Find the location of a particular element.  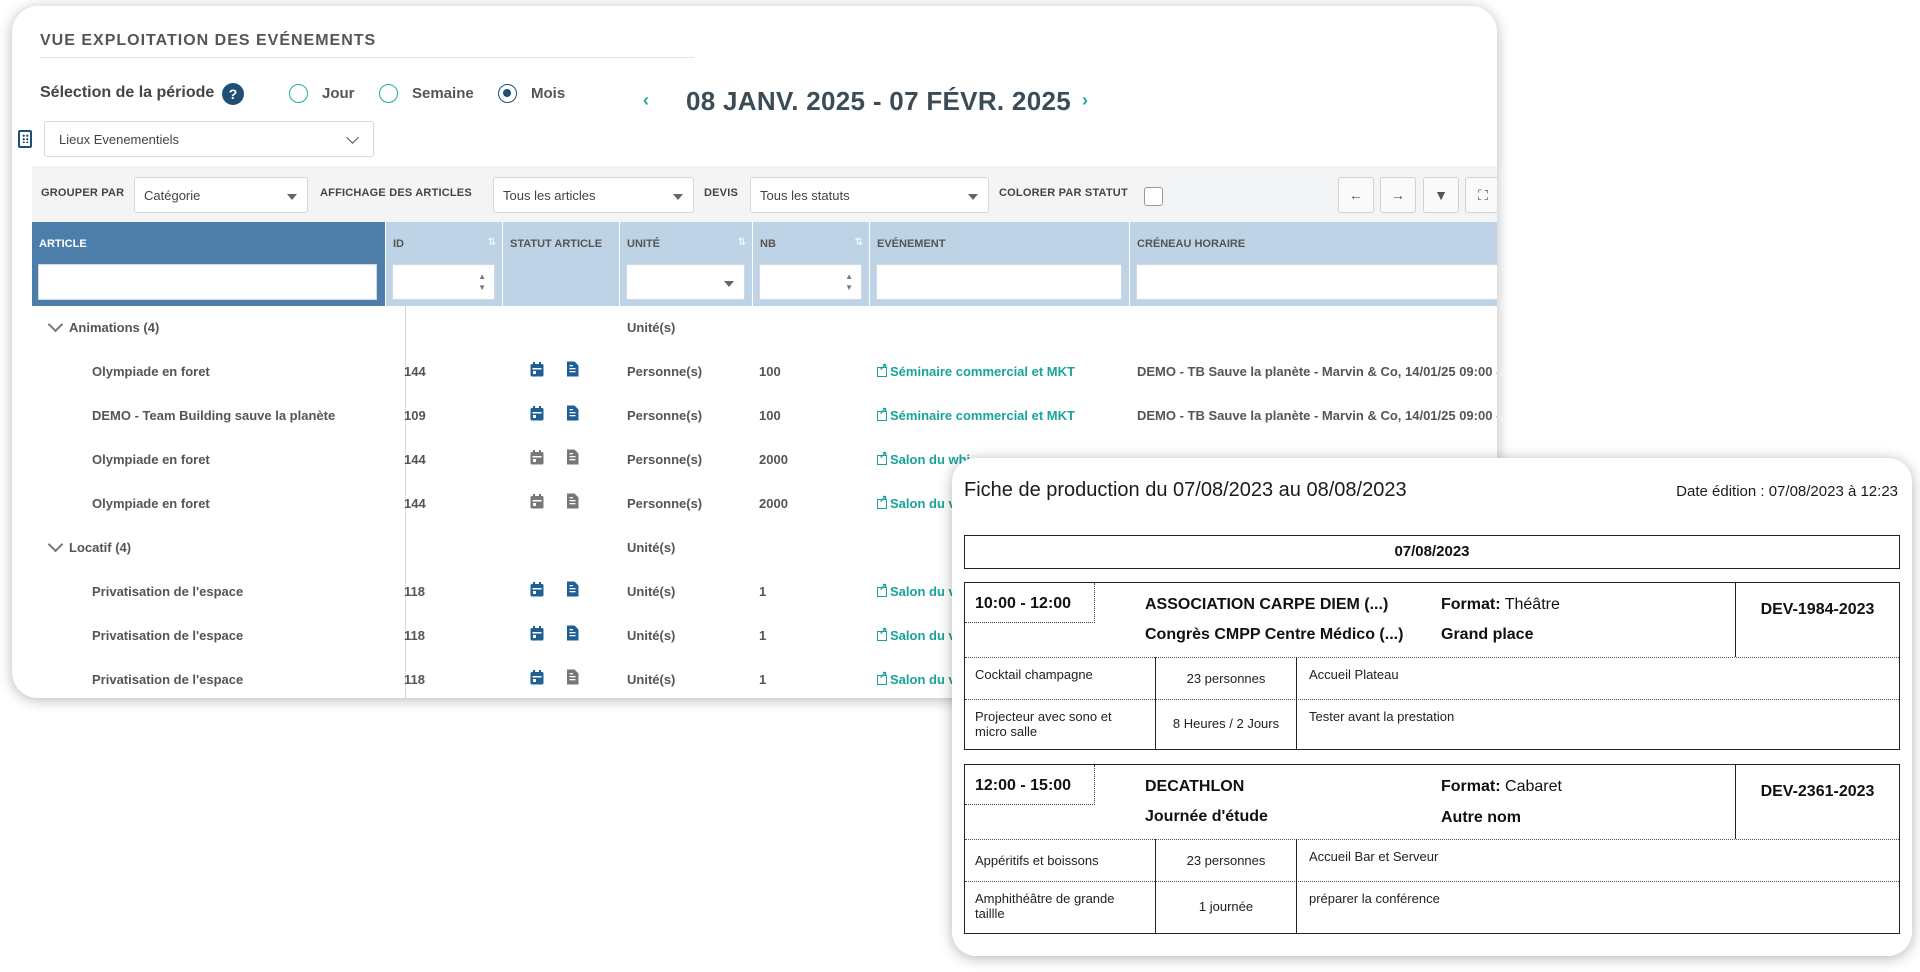

radio-week: Semaine is located at coordinates (426, 93).